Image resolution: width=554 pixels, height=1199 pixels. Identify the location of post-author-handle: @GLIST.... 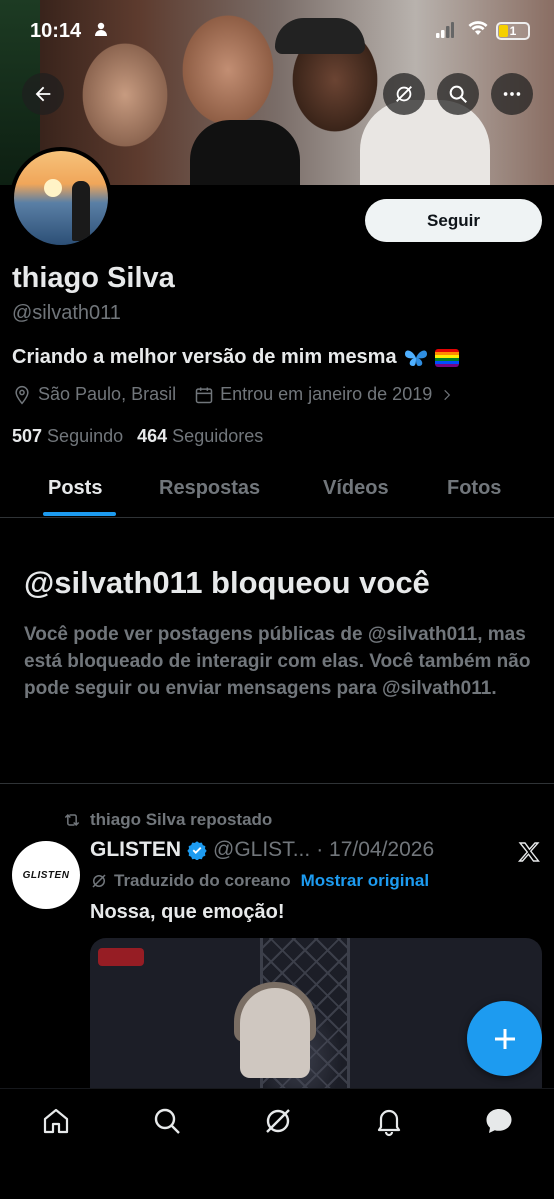
(261, 850).